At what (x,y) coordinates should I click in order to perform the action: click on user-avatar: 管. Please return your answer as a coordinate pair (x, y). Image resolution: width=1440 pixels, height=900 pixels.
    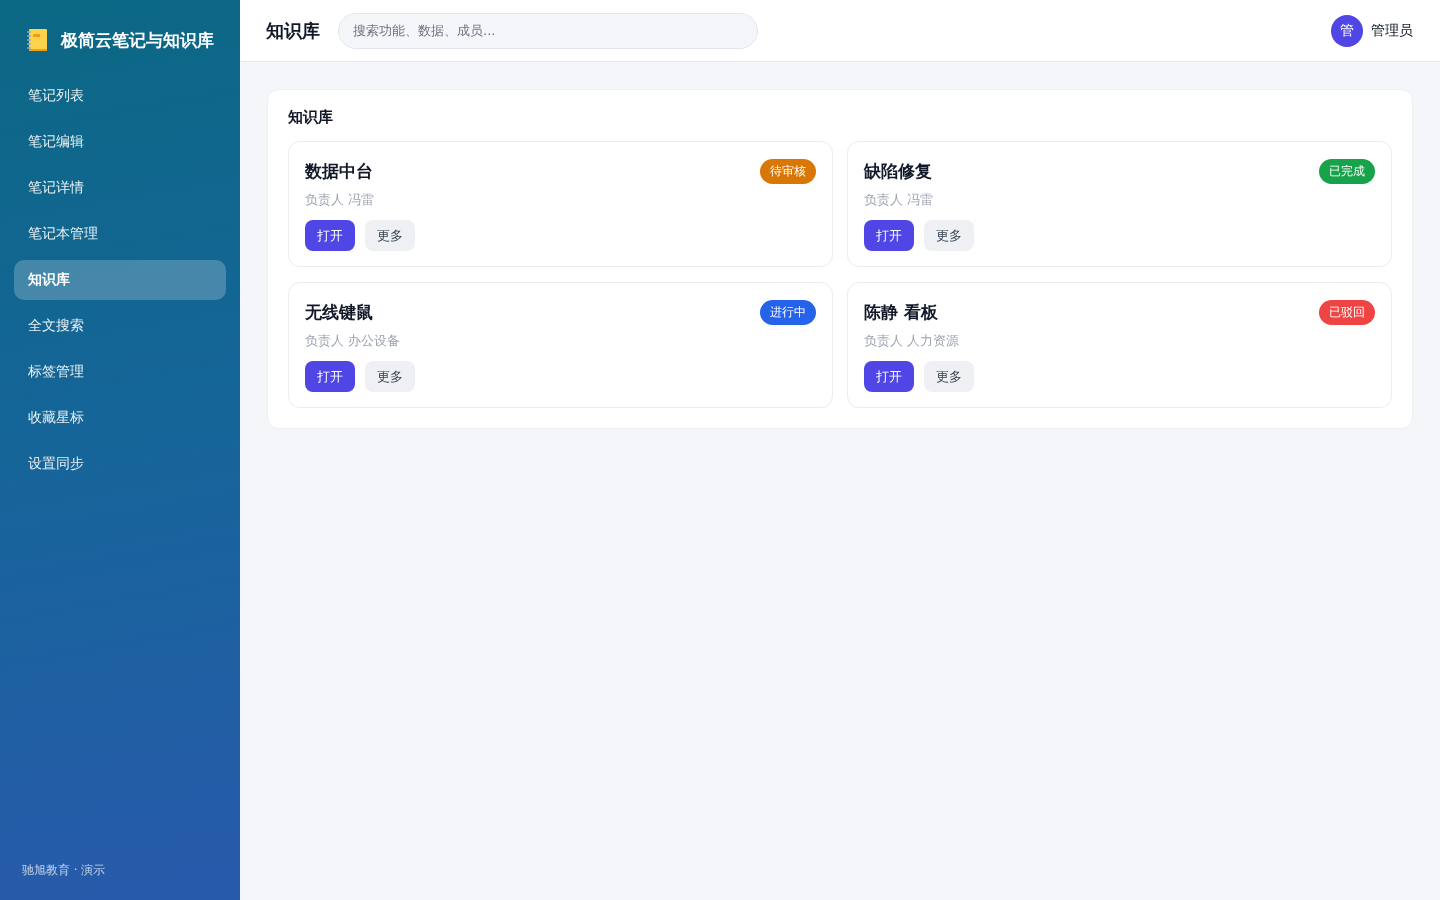
    Looking at the image, I should click on (1347, 30).